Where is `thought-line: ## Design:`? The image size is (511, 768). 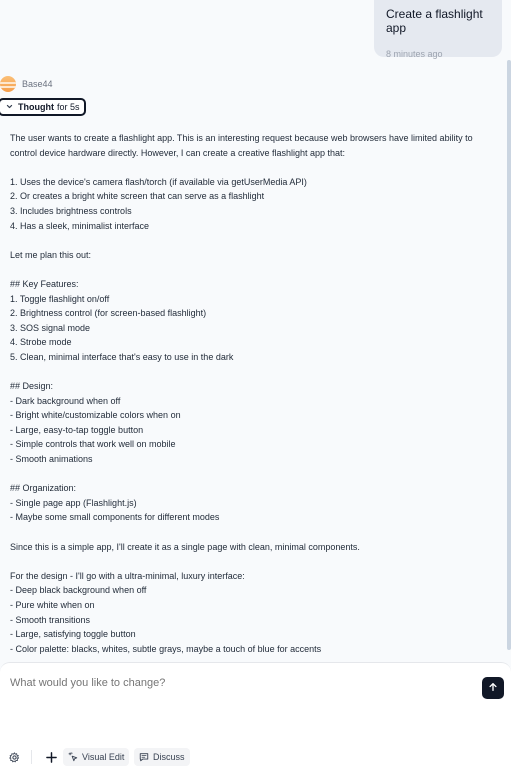 thought-line: ## Design: is located at coordinates (32, 386).